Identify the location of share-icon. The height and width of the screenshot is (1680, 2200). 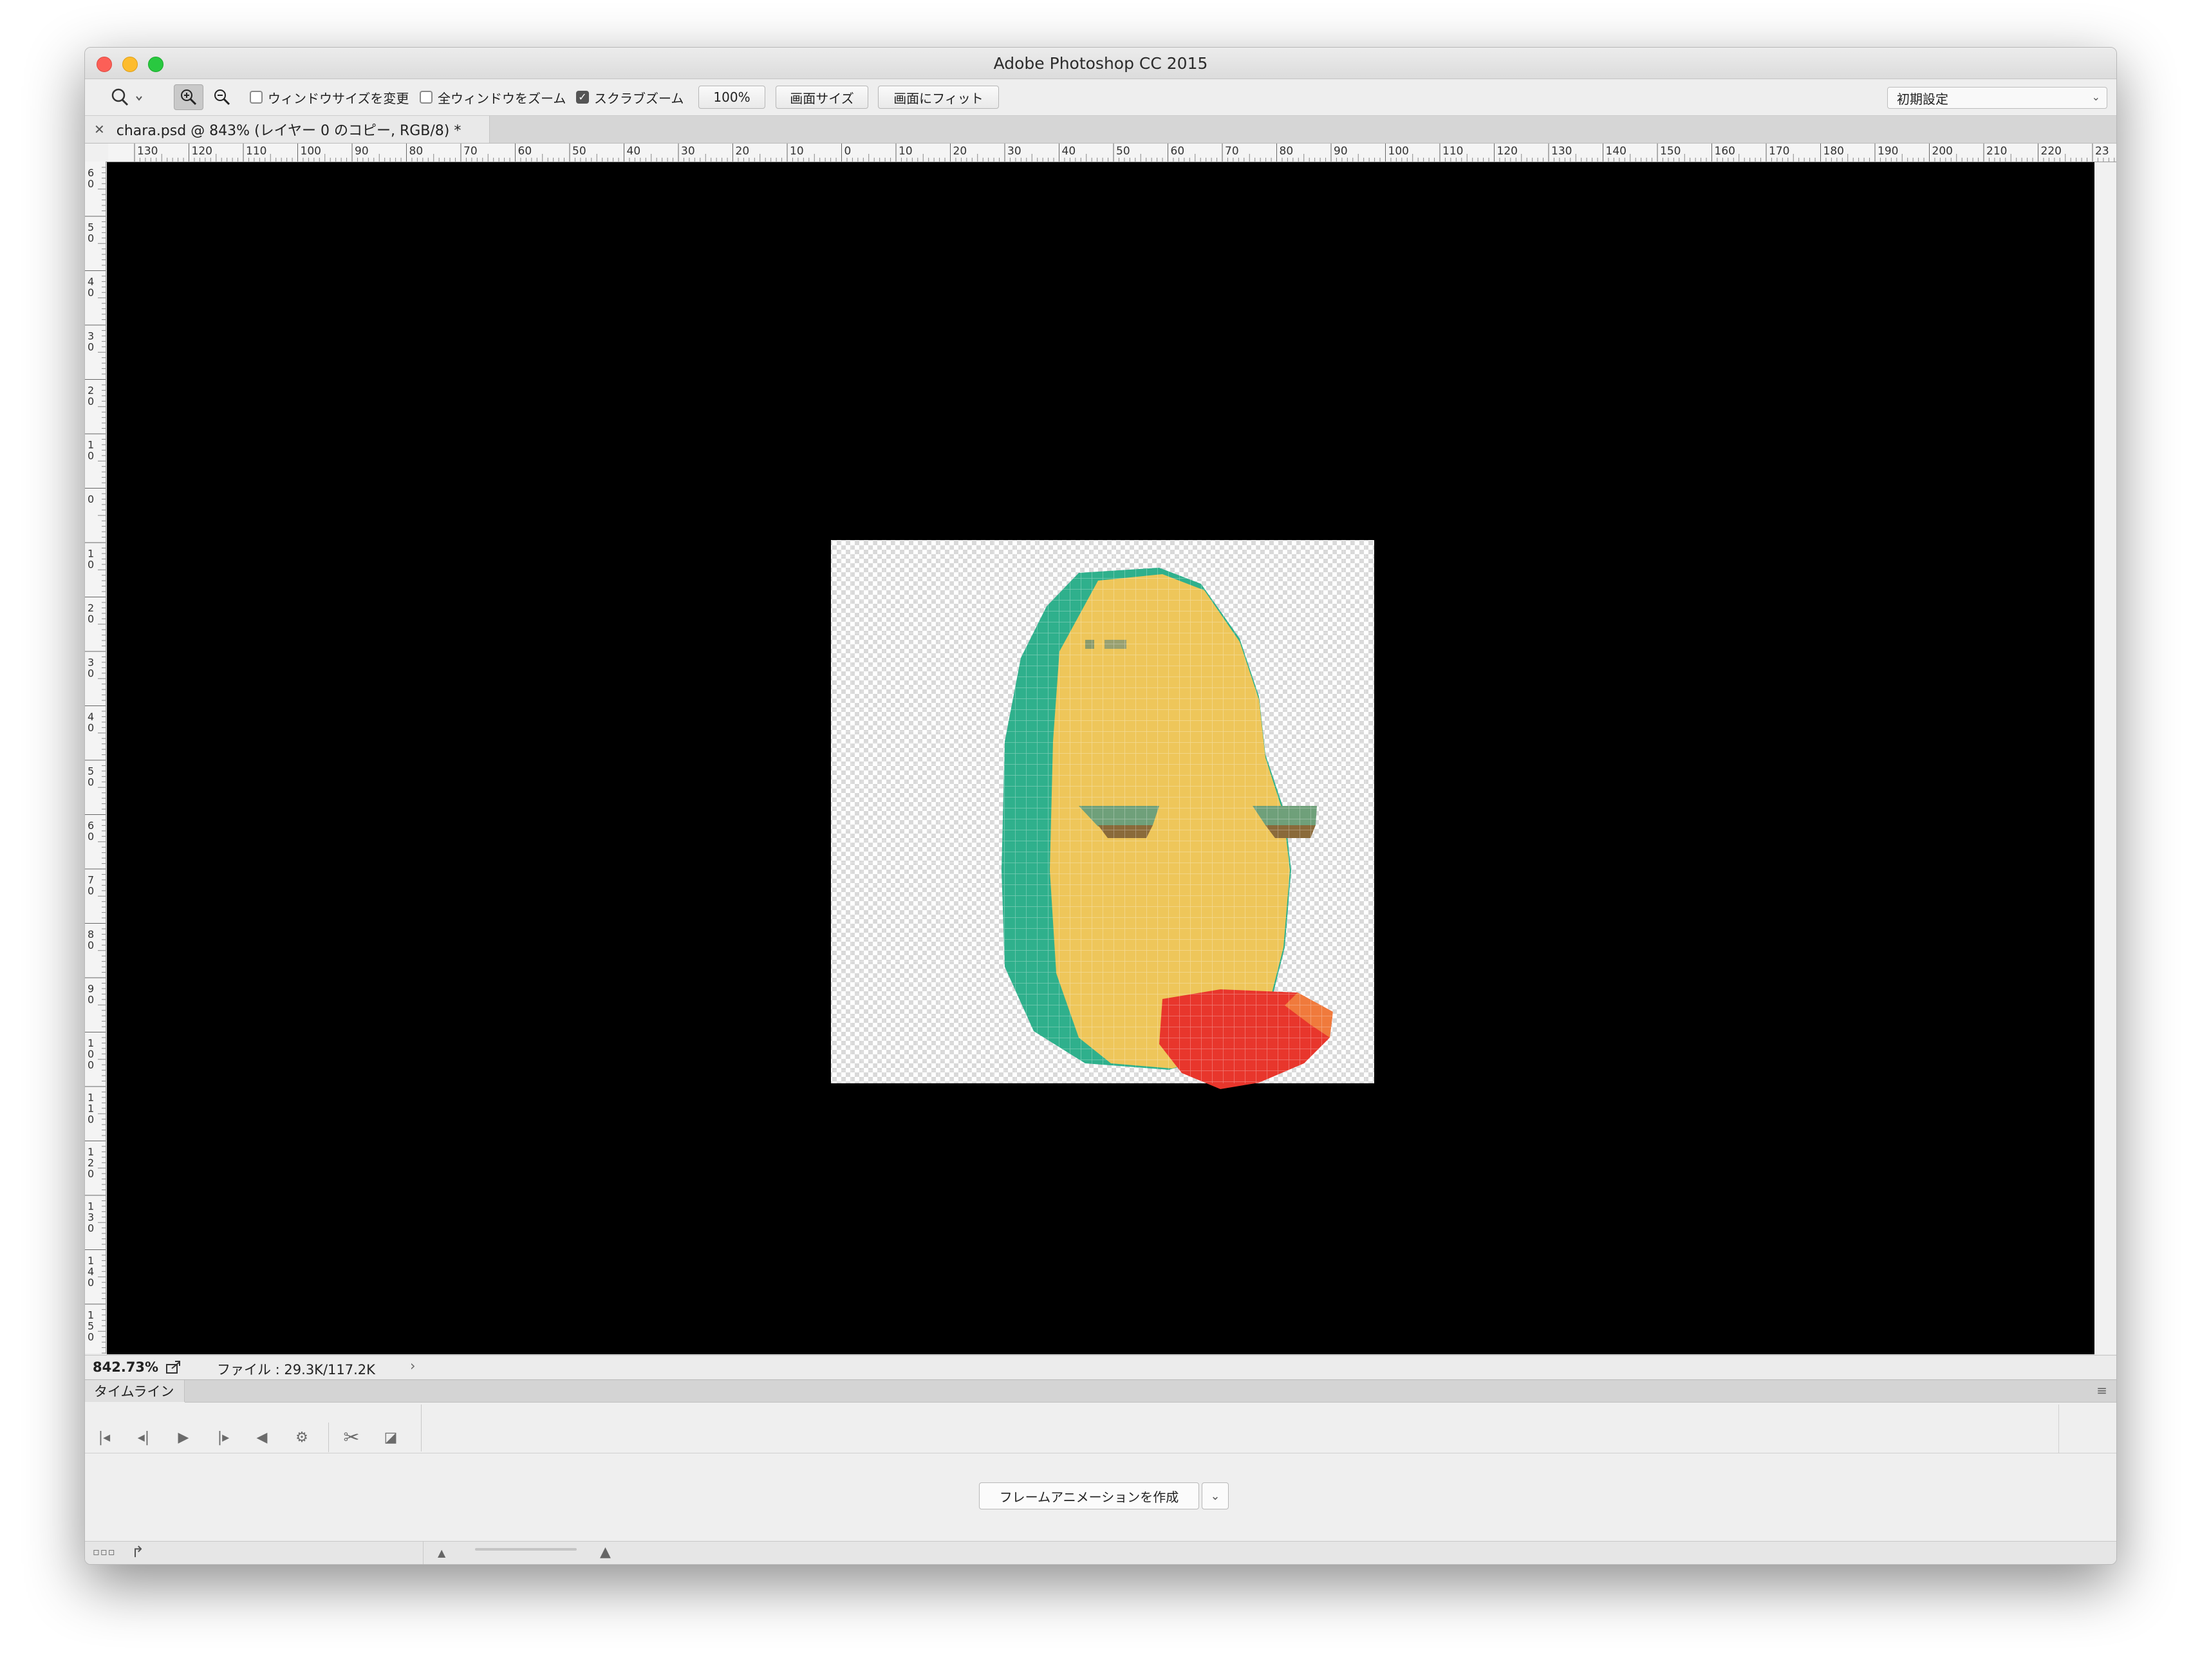
(173, 1367).